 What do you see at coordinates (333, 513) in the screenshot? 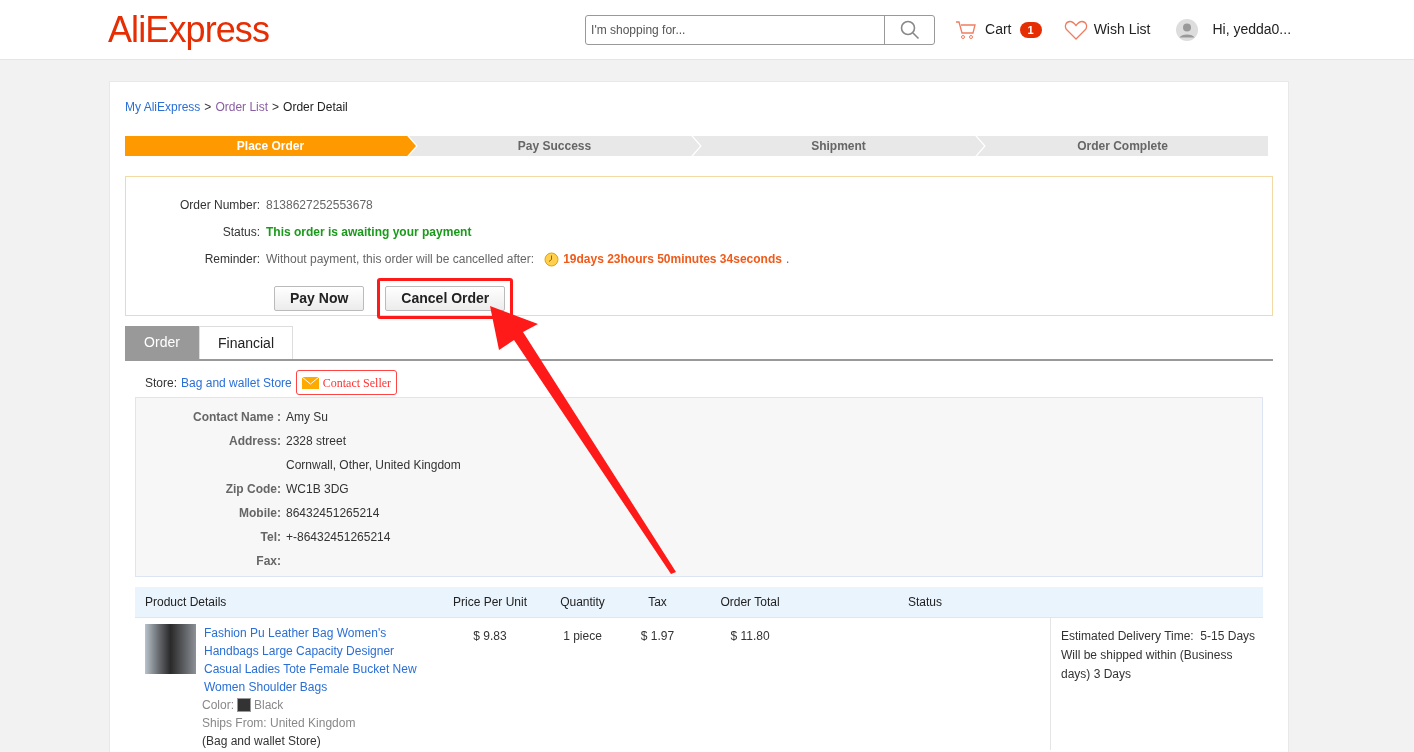
I see `contact-field-value: 86432451265214` at bounding box center [333, 513].